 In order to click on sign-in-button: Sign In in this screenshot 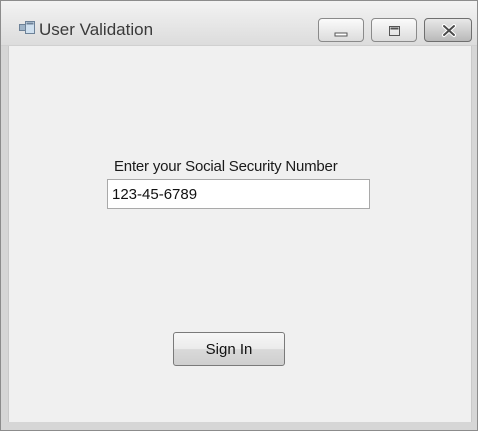, I will do `click(229, 349)`.